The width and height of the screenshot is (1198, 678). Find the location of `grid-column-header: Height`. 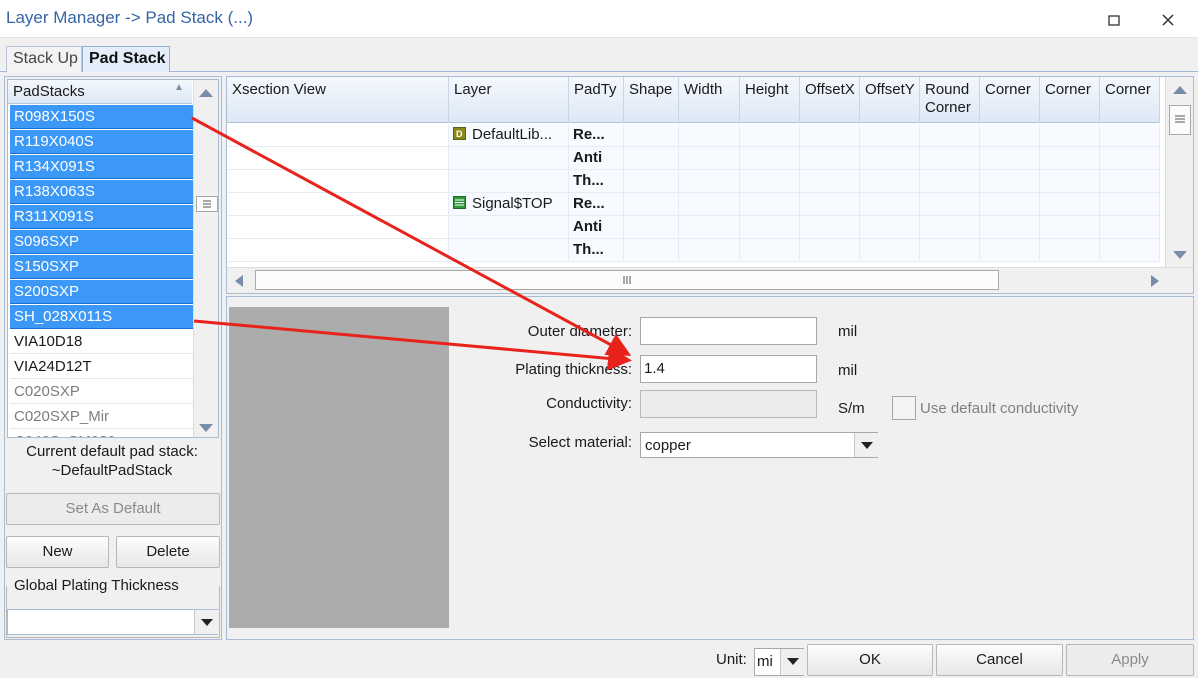

grid-column-header: Height is located at coordinates (770, 100).